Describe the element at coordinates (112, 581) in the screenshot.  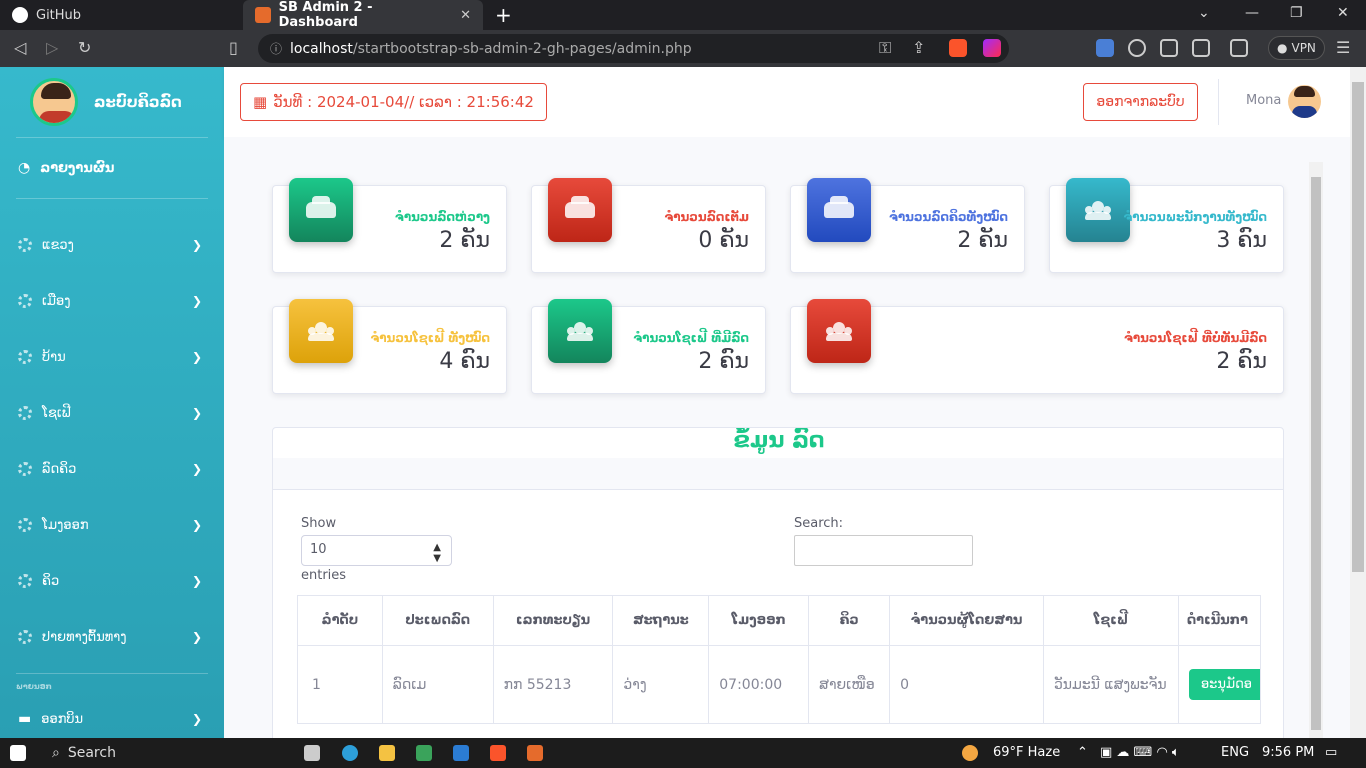
I see `sidebar-item-queue: ຄິວ ❯` at that location.